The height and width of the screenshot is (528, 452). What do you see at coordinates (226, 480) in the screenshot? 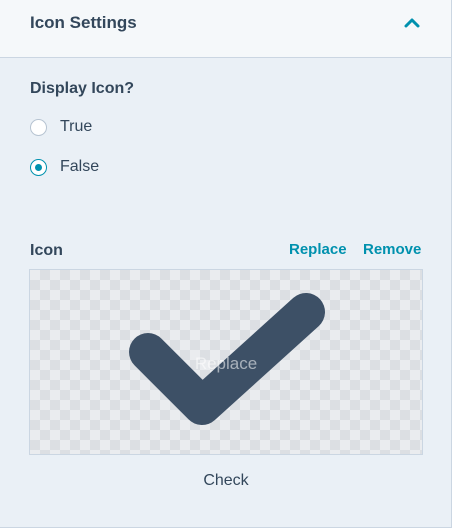
I see `icon-name-label: Check` at bounding box center [226, 480].